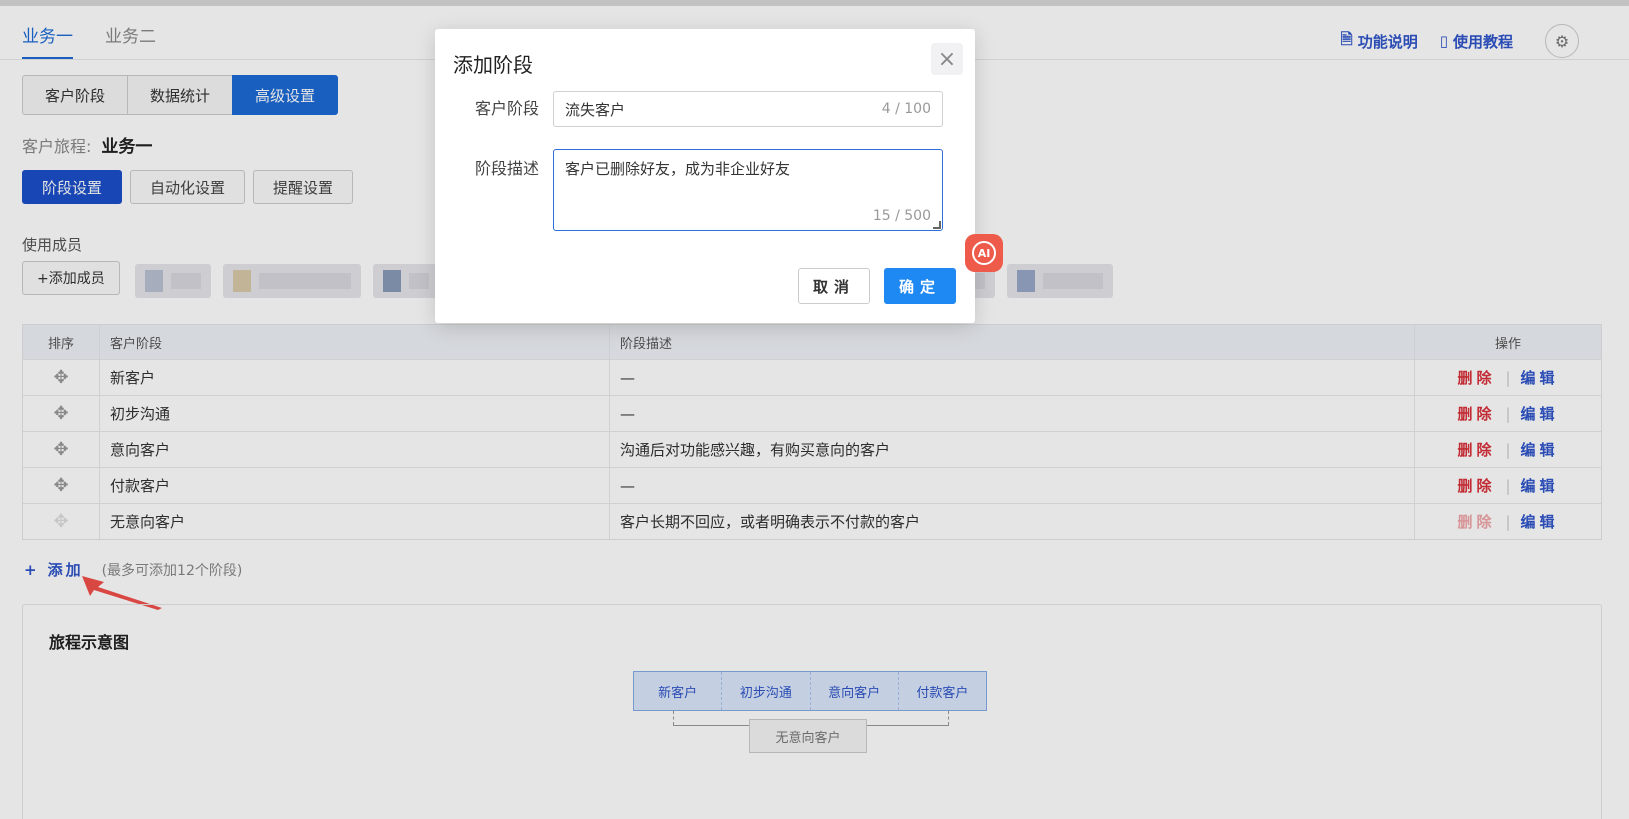 The image size is (1629, 819). I want to click on stage-desc-label: 阶段描述, so click(506, 168).